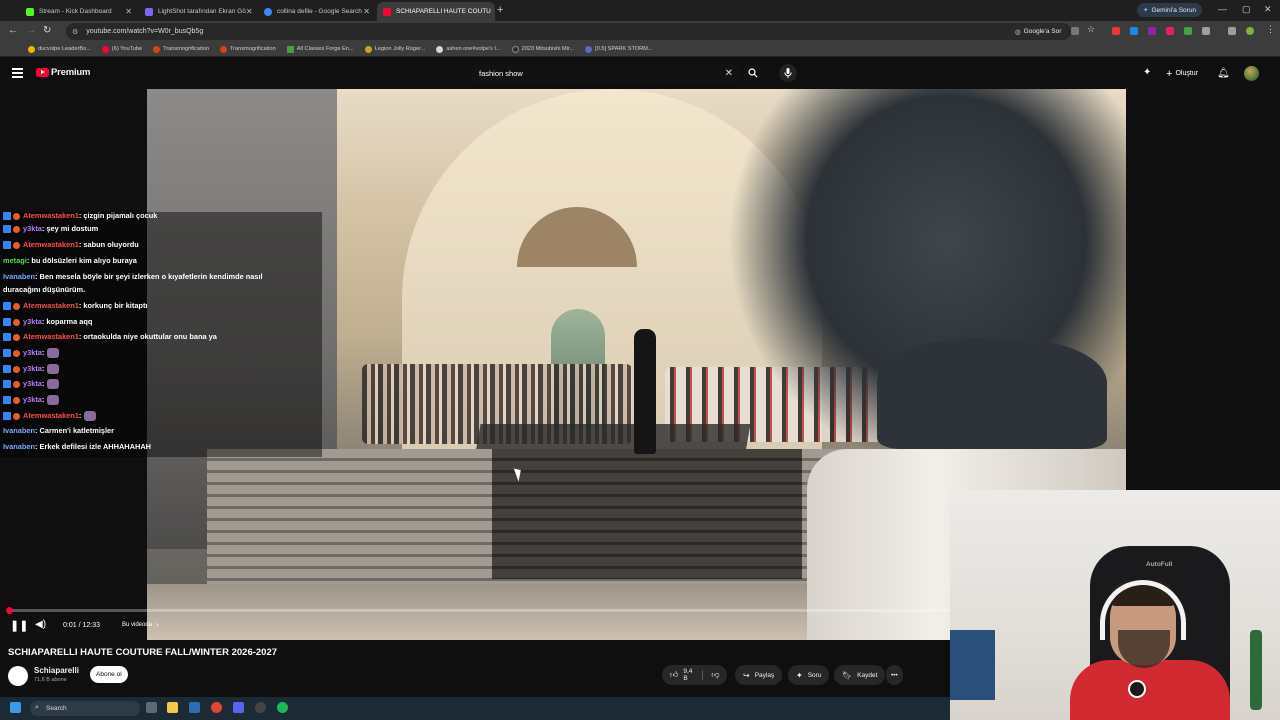 This screenshot has width=1280, height=720. Describe the element at coordinates (1091, 29) in the screenshot. I see `bookmark-star-icon: ☆` at that location.